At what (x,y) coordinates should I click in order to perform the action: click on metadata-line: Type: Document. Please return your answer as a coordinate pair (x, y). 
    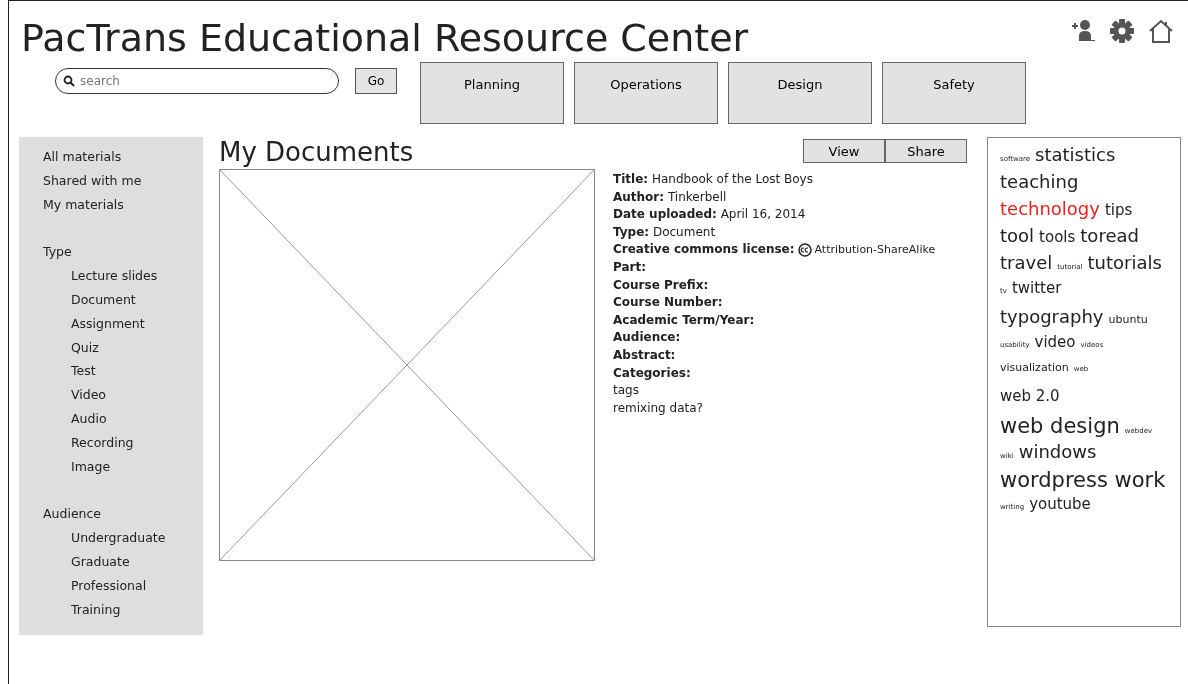
    Looking at the image, I should click on (665, 232).